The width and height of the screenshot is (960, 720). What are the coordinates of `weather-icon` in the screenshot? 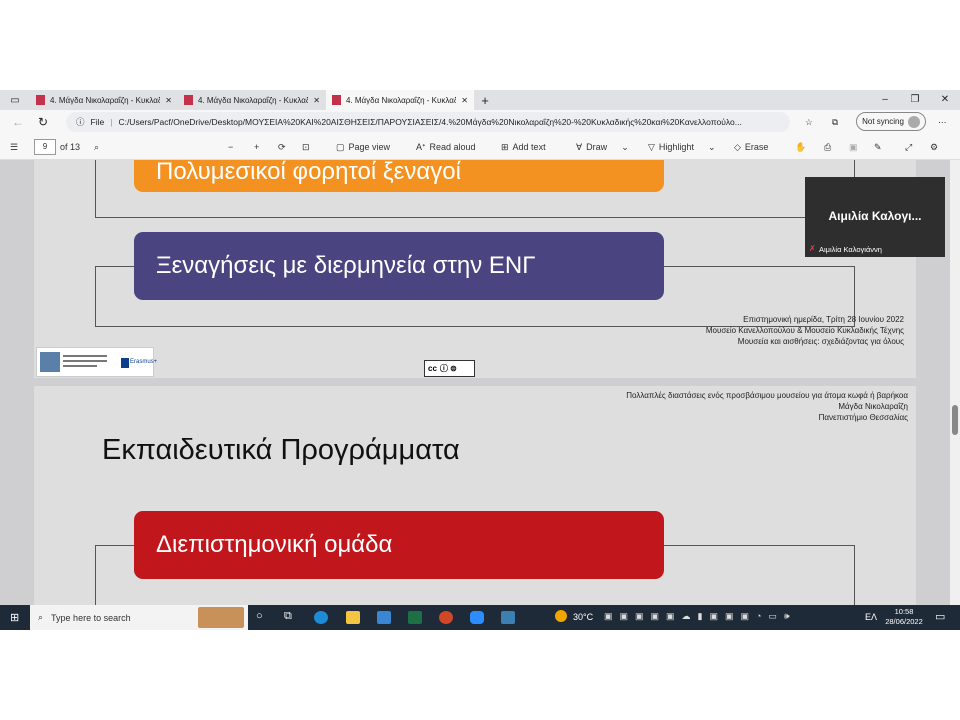 It's located at (561, 616).